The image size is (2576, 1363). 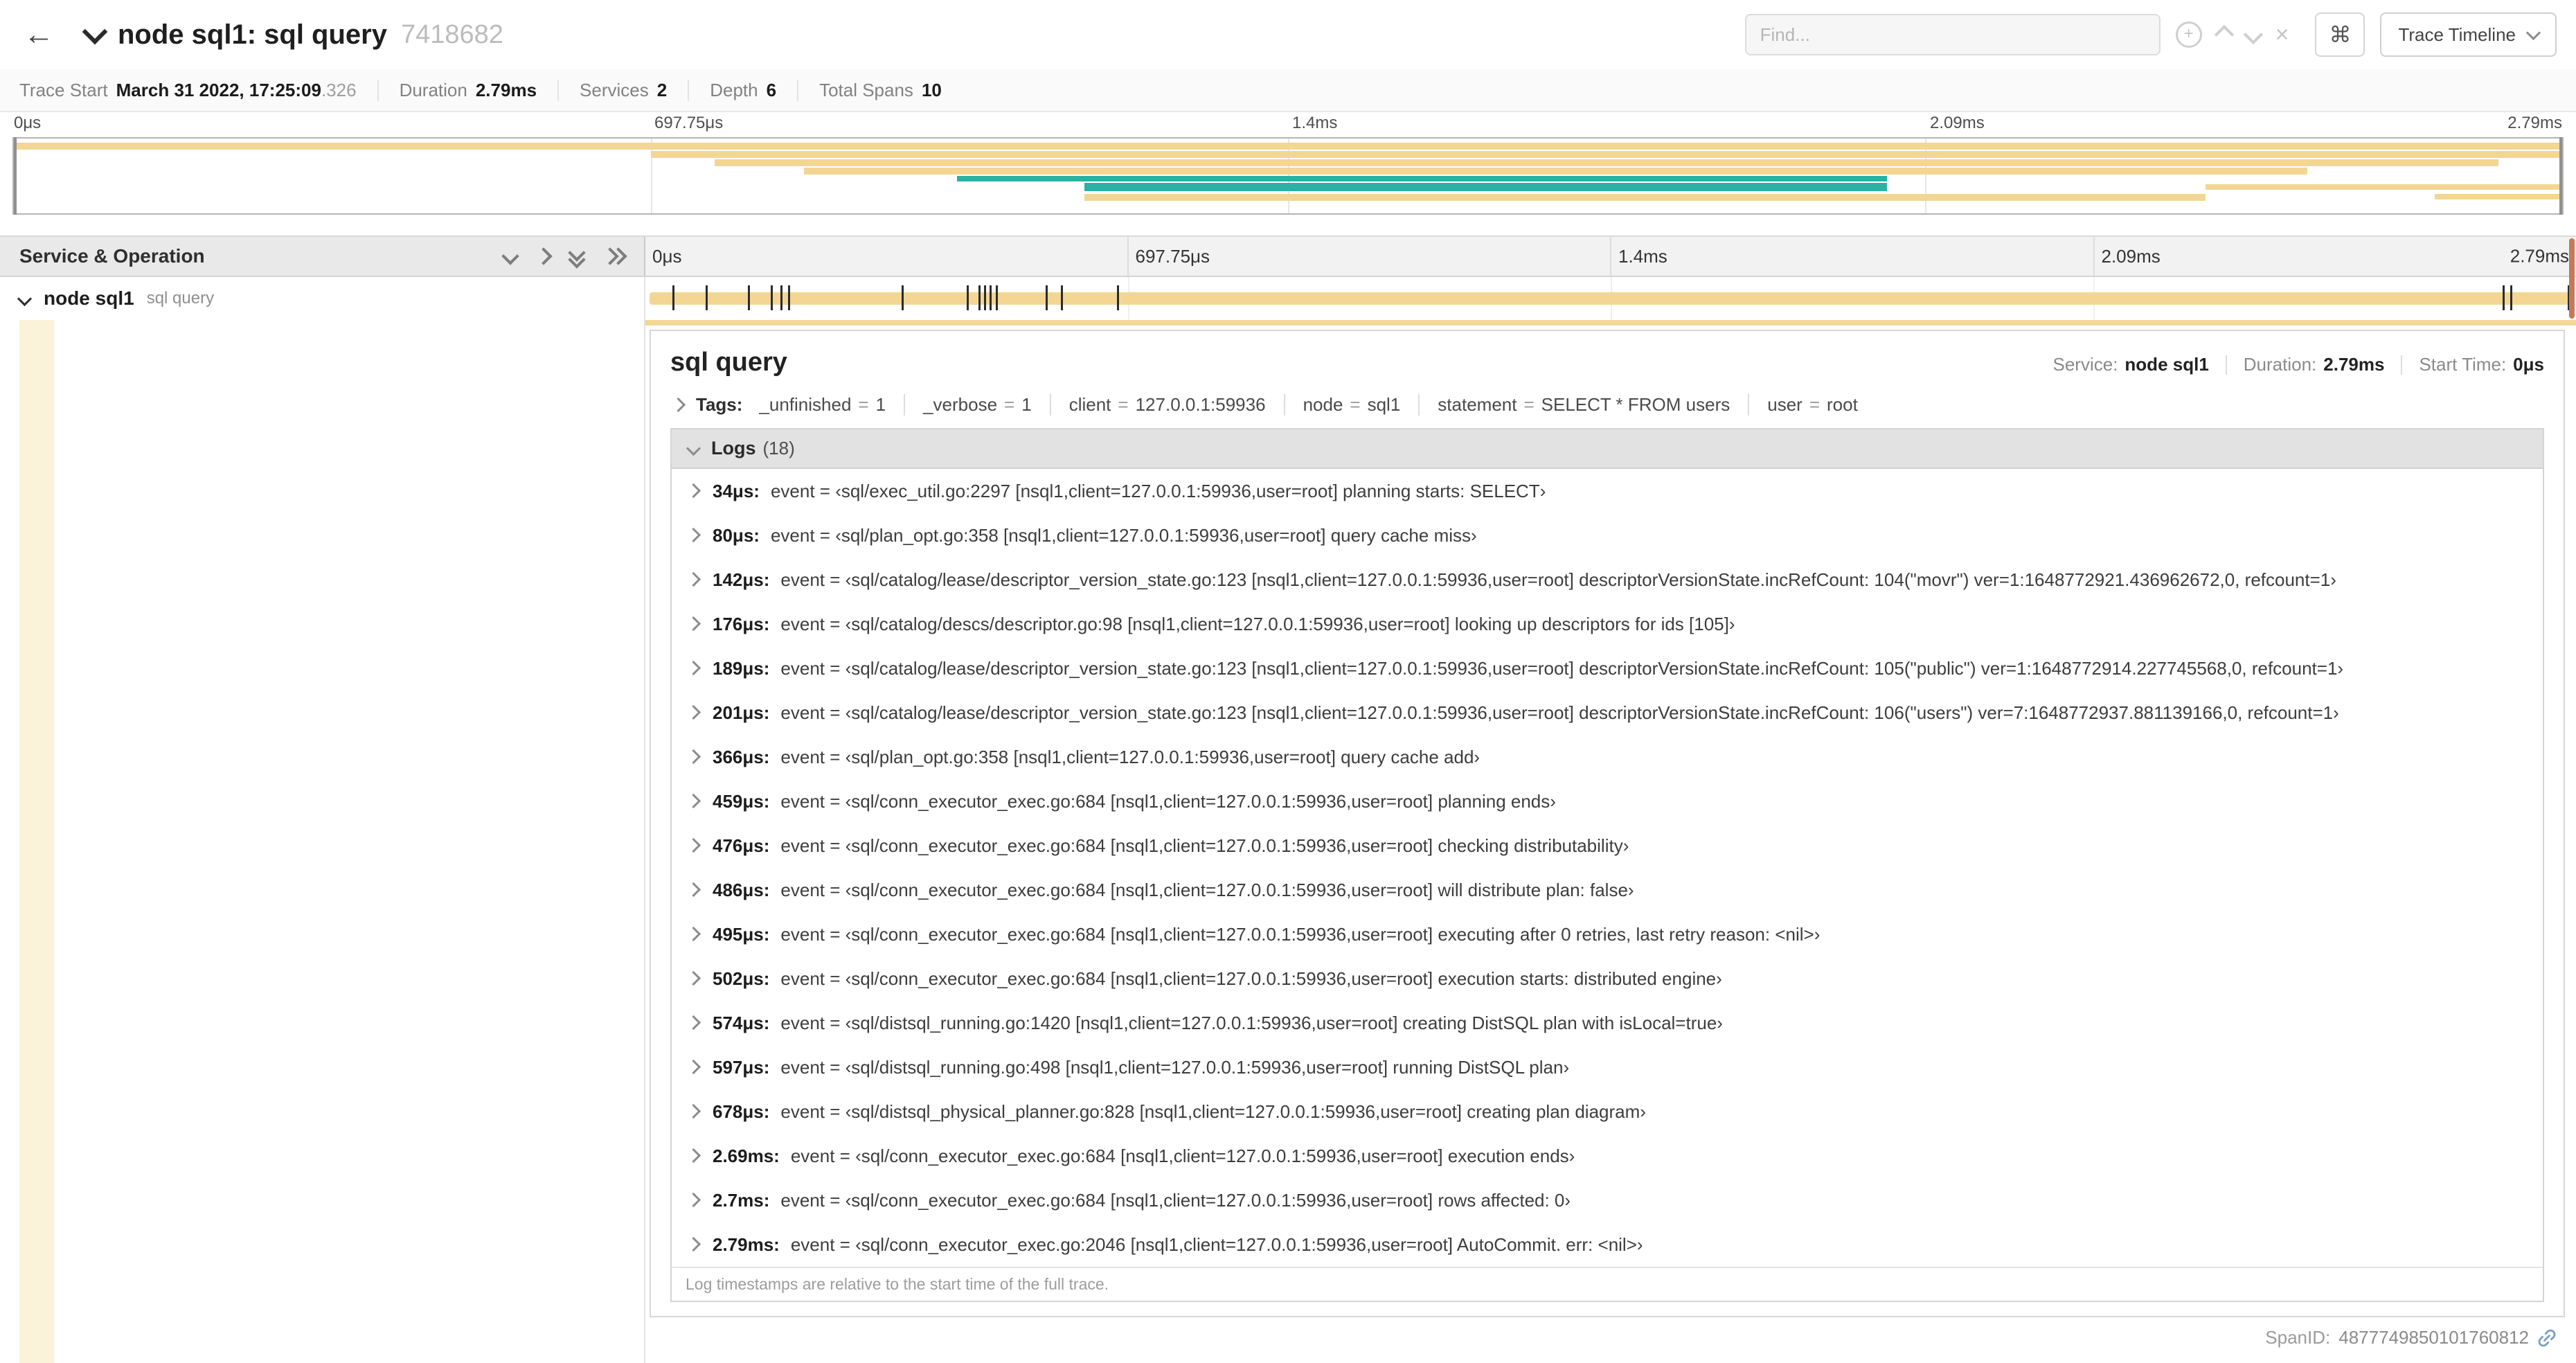 What do you see at coordinates (2572, 279) in the screenshot?
I see `scrollbar-thumb` at bounding box center [2572, 279].